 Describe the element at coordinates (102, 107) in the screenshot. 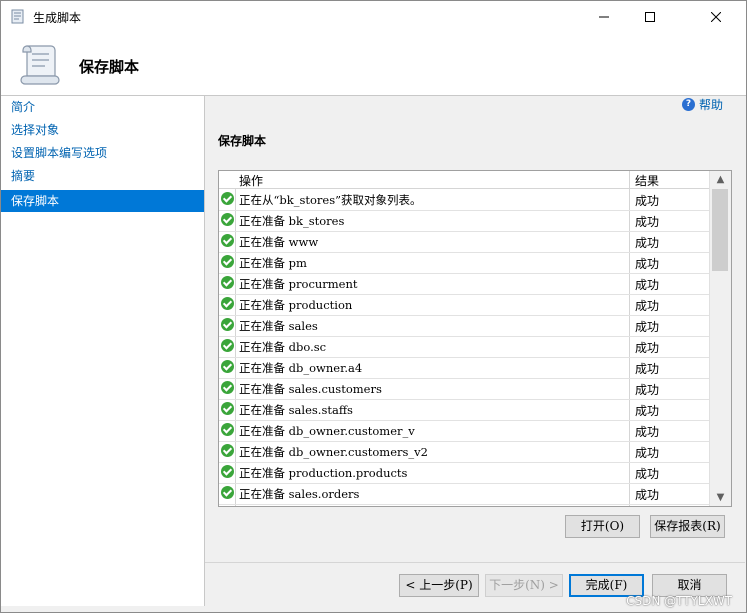

I see `sidebar-item-intro: 简介` at that location.